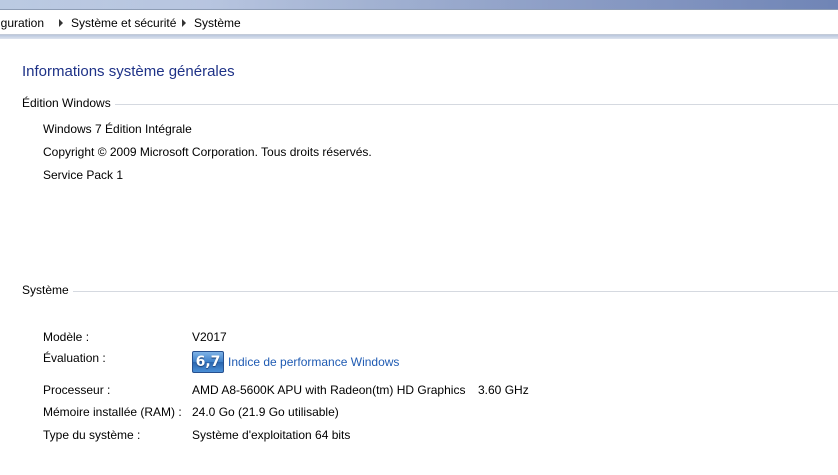  What do you see at coordinates (209, 337) in the screenshot?
I see `model-value: V2017` at bounding box center [209, 337].